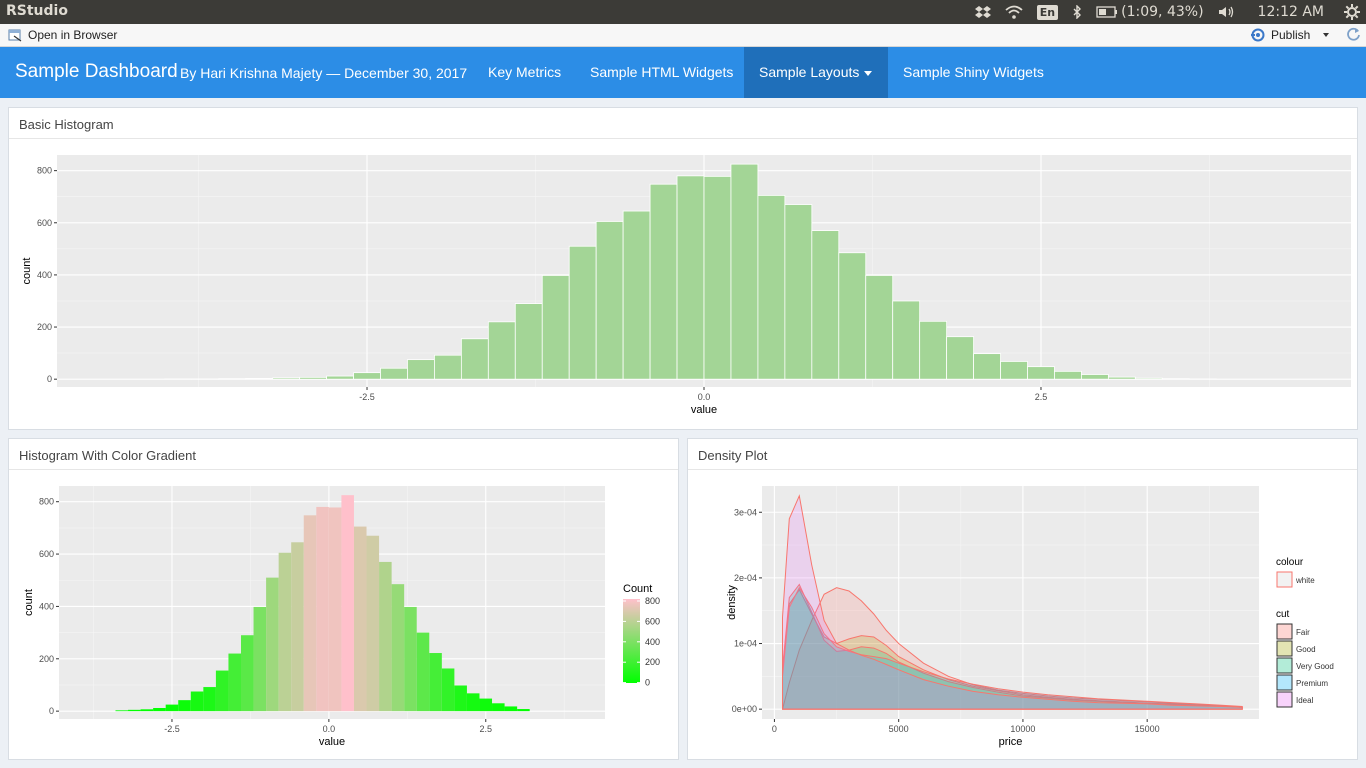  I want to click on open-in-browser-button: Open in Browser, so click(62, 35).